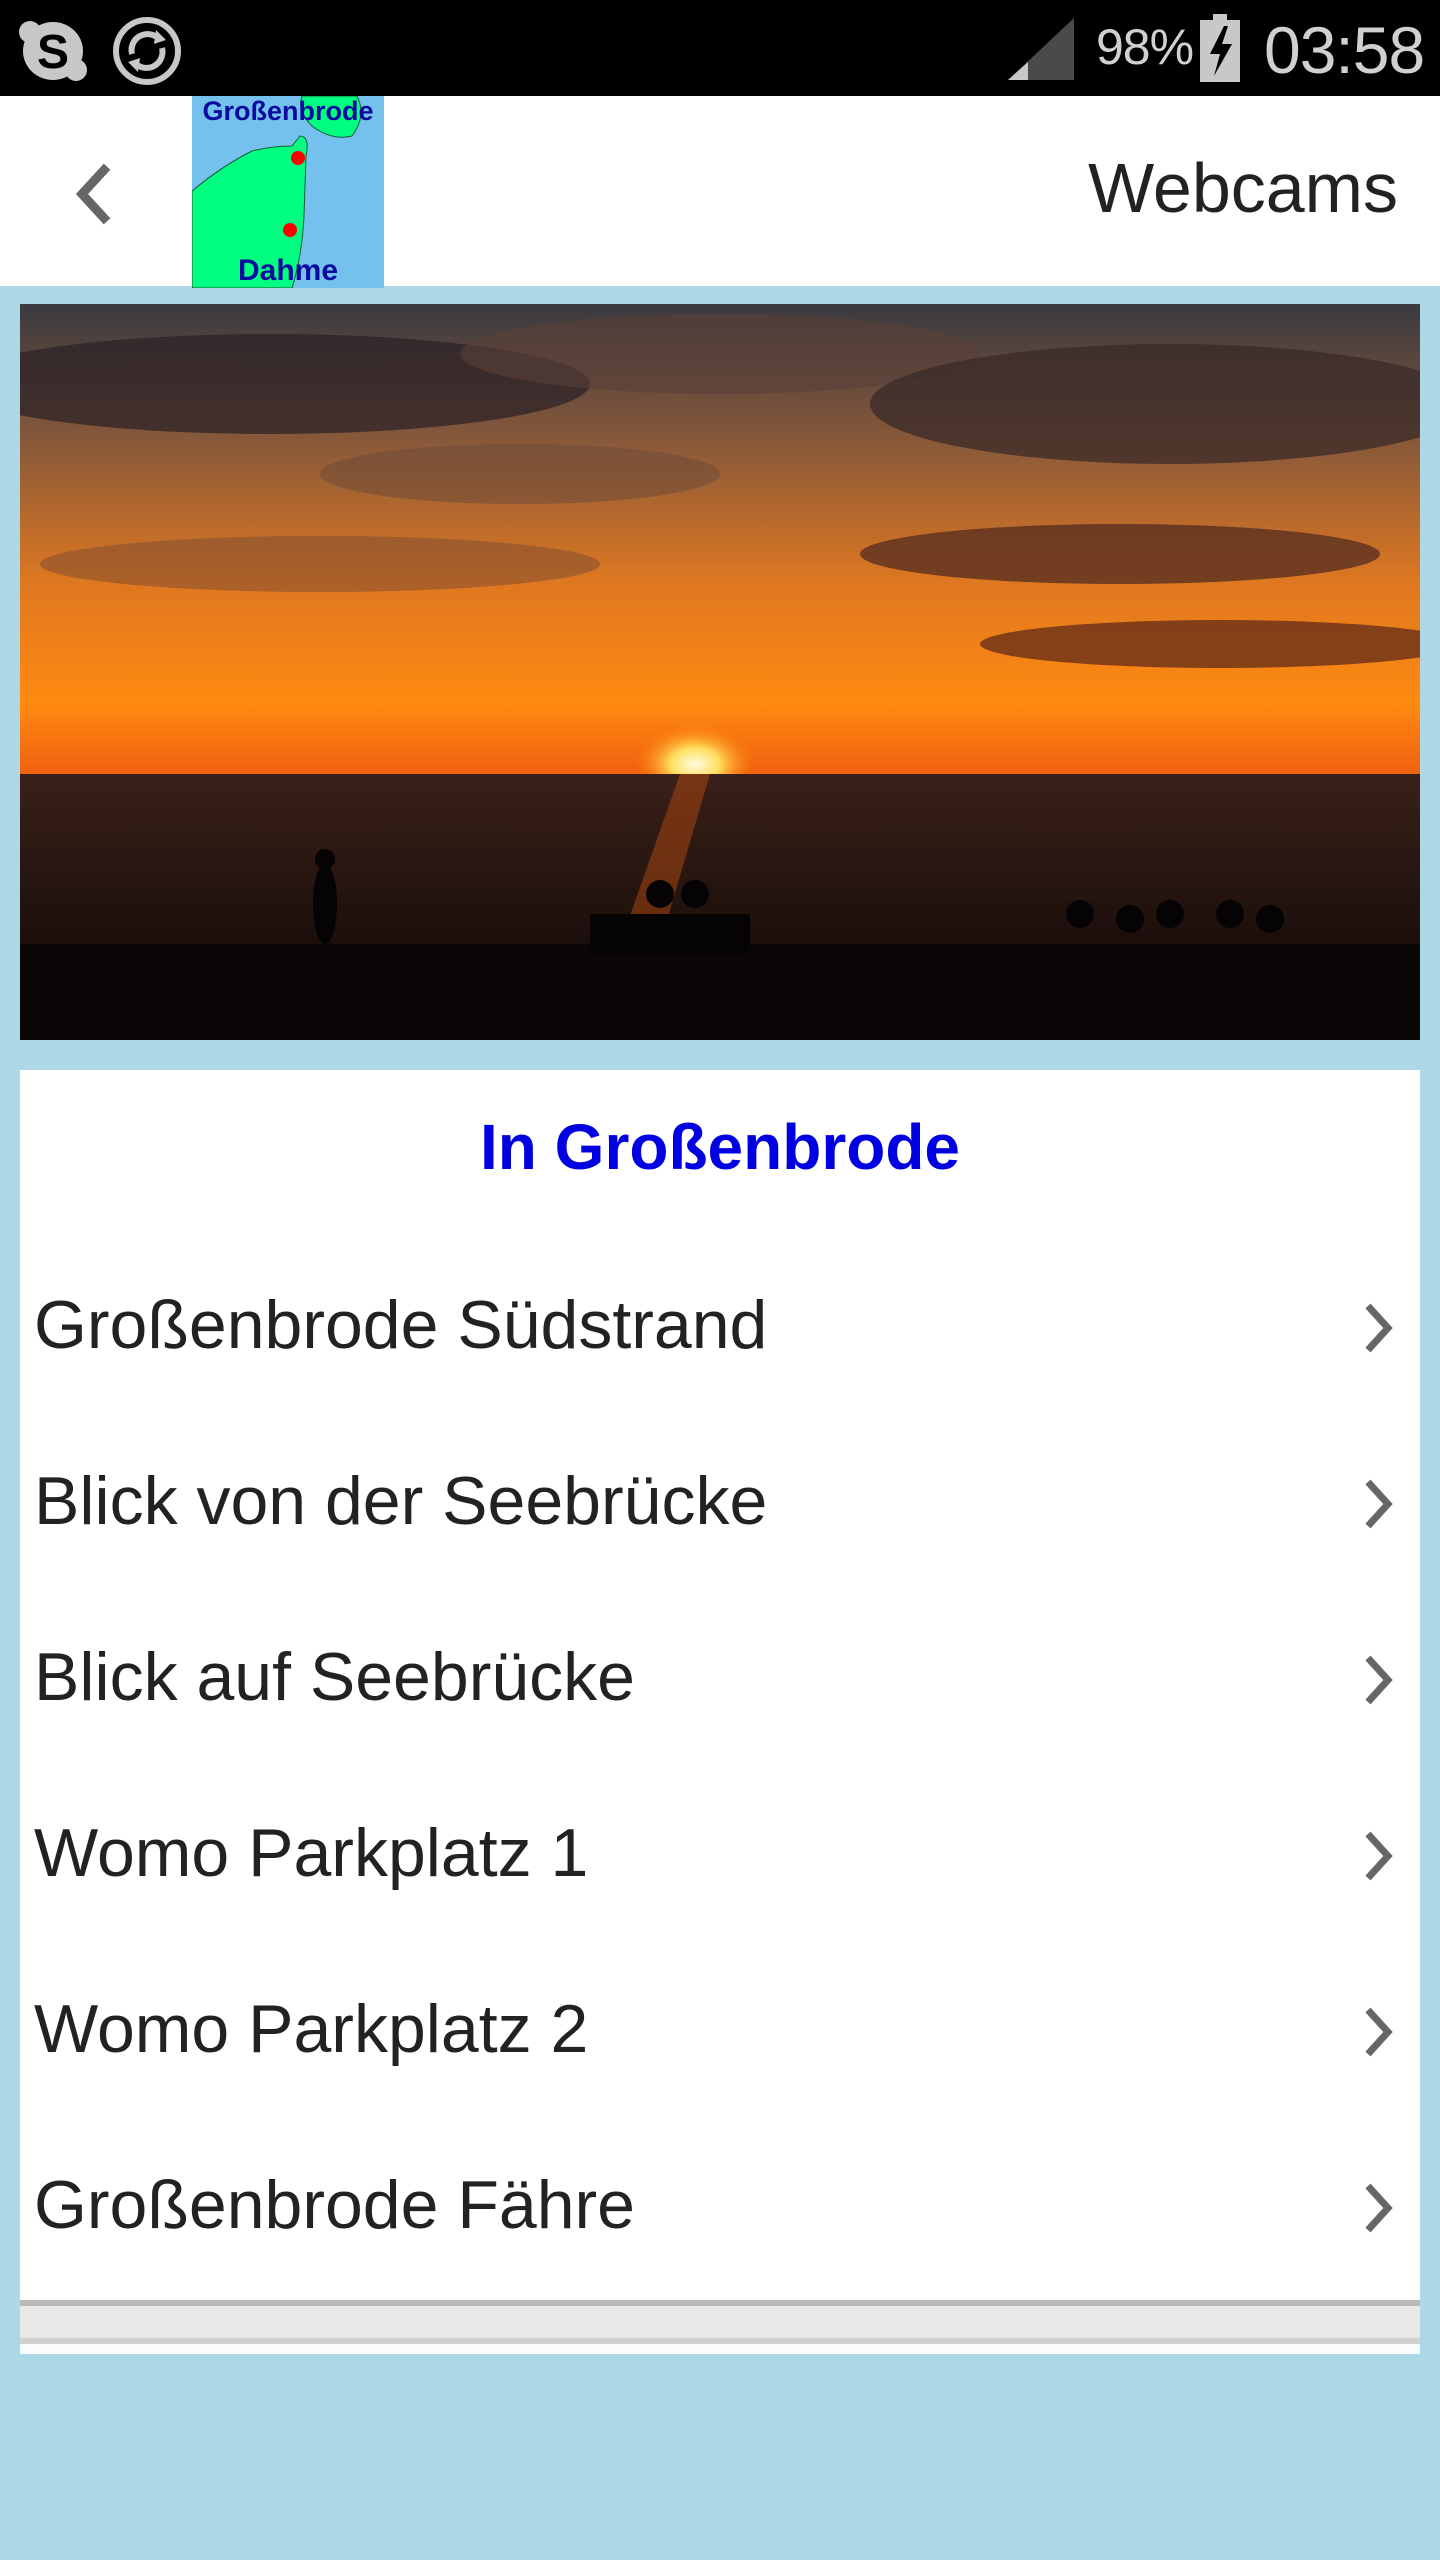  What do you see at coordinates (720, 2206) in the screenshot?
I see `list-item: Großenbrode Fähre` at bounding box center [720, 2206].